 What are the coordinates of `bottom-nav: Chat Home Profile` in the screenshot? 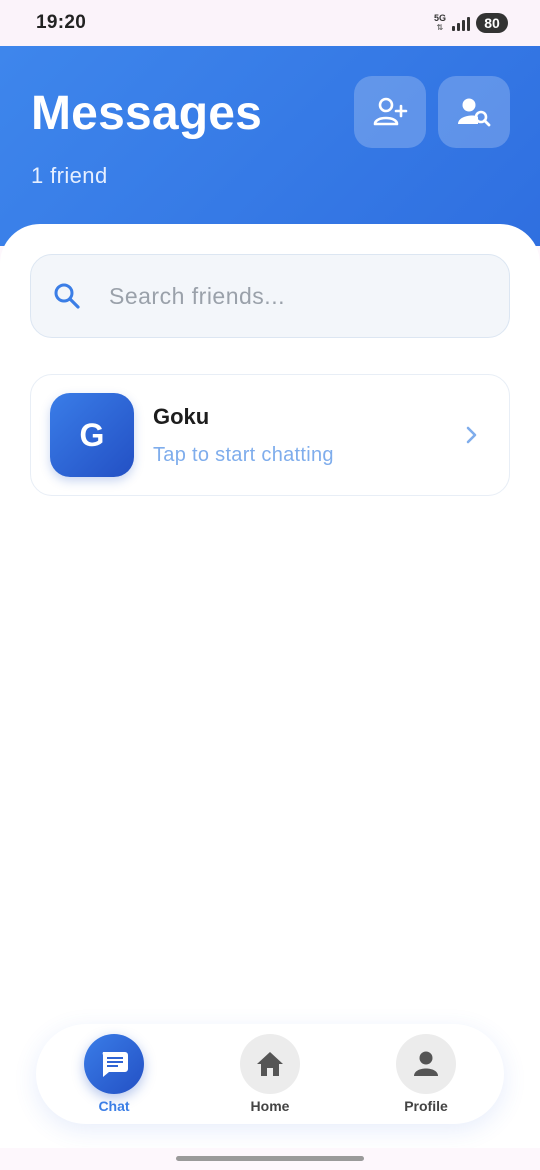 It's located at (270, 1074).